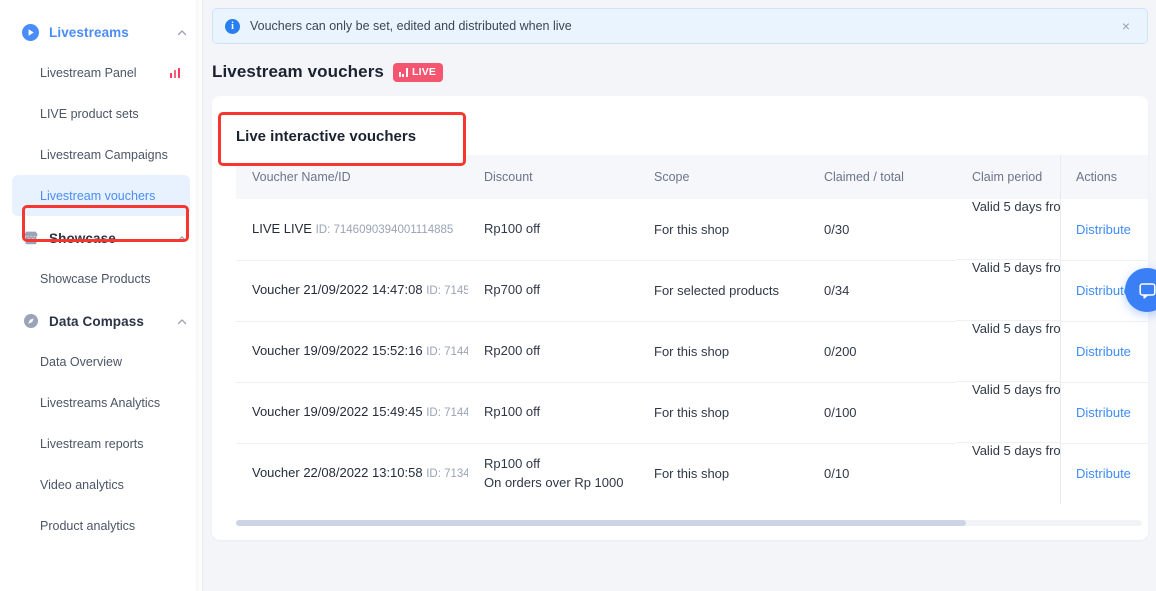  Describe the element at coordinates (82, 238) in the screenshot. I see `sidebar-group-label: Showcase` at that location.